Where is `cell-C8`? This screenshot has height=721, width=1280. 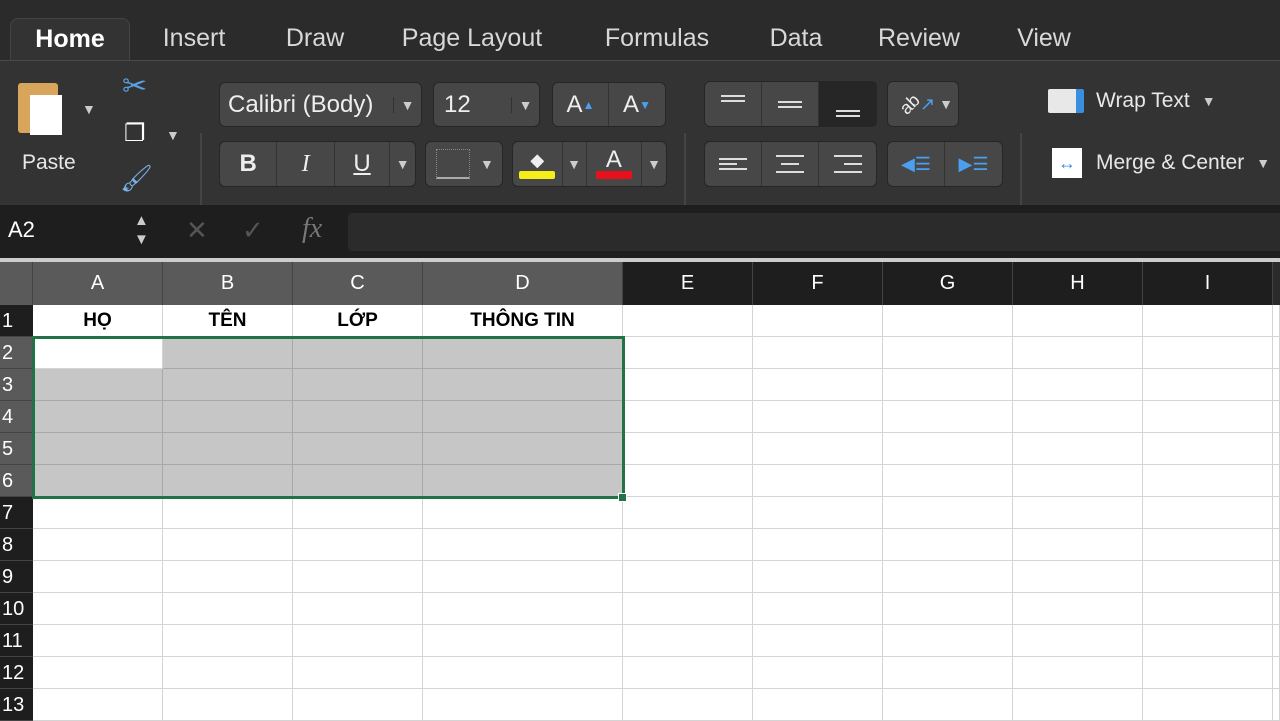
cell-C8 is located at coordinates (358, 545).